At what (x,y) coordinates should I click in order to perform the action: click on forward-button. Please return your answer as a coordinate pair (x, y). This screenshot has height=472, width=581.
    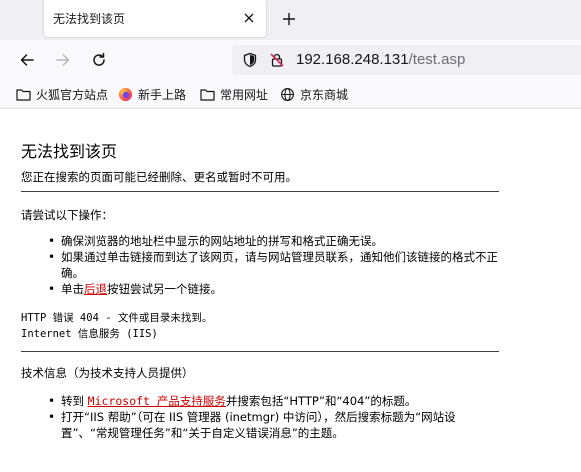
    Looking at the image, I should click on (63, 60).